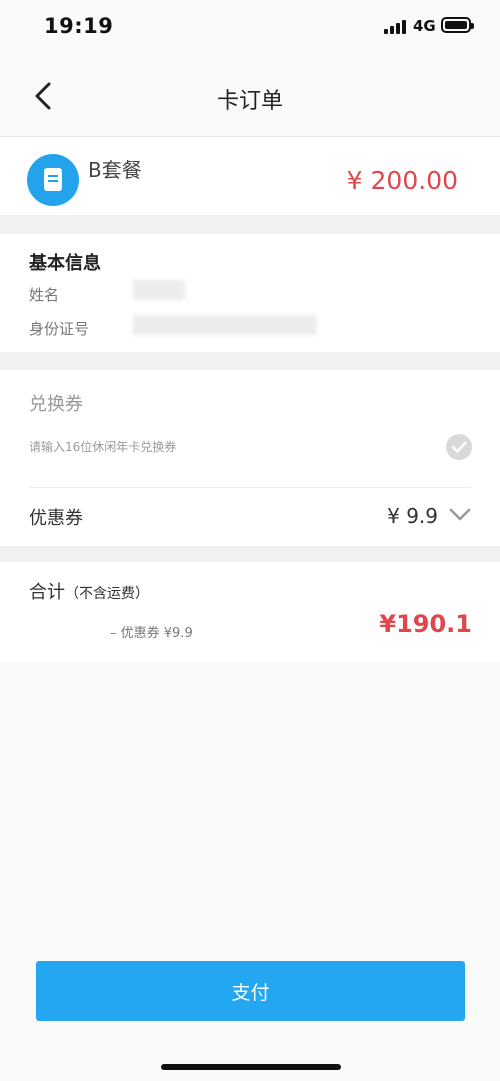 This screenshot has width=500, height=1081. What do you see at coordinates (250, 176) in the screenshot?
I see `product-card: B套餐 ¥ 200.00` at bounding box center [250, 176].